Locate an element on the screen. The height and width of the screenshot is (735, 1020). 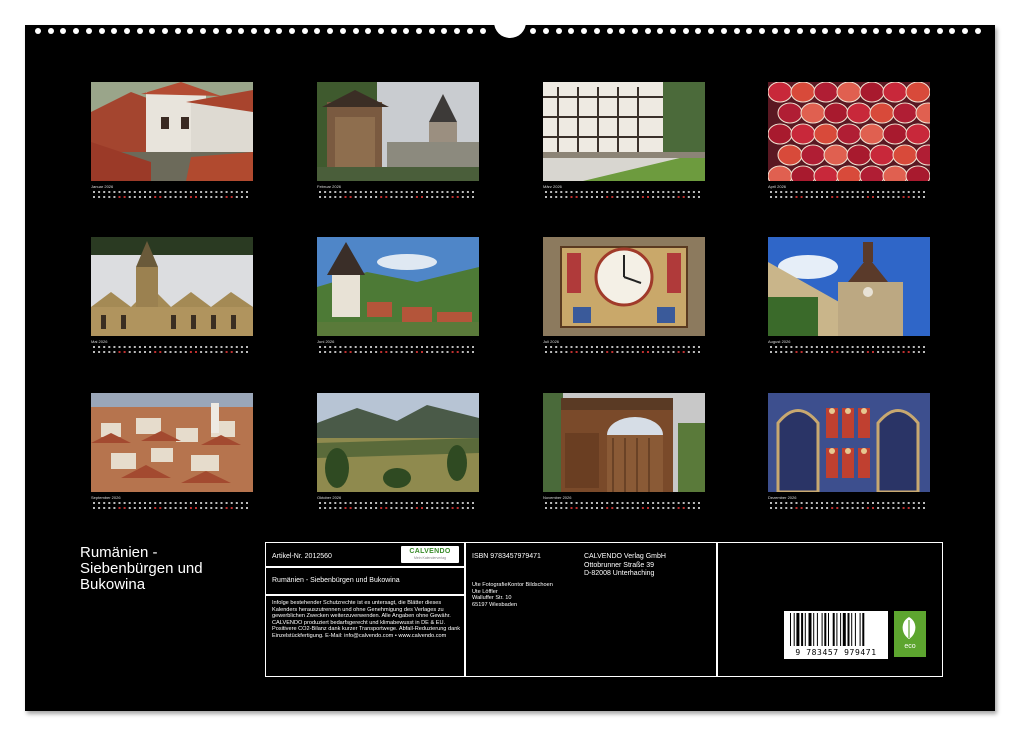
divider is located at coordinates (717, 609).